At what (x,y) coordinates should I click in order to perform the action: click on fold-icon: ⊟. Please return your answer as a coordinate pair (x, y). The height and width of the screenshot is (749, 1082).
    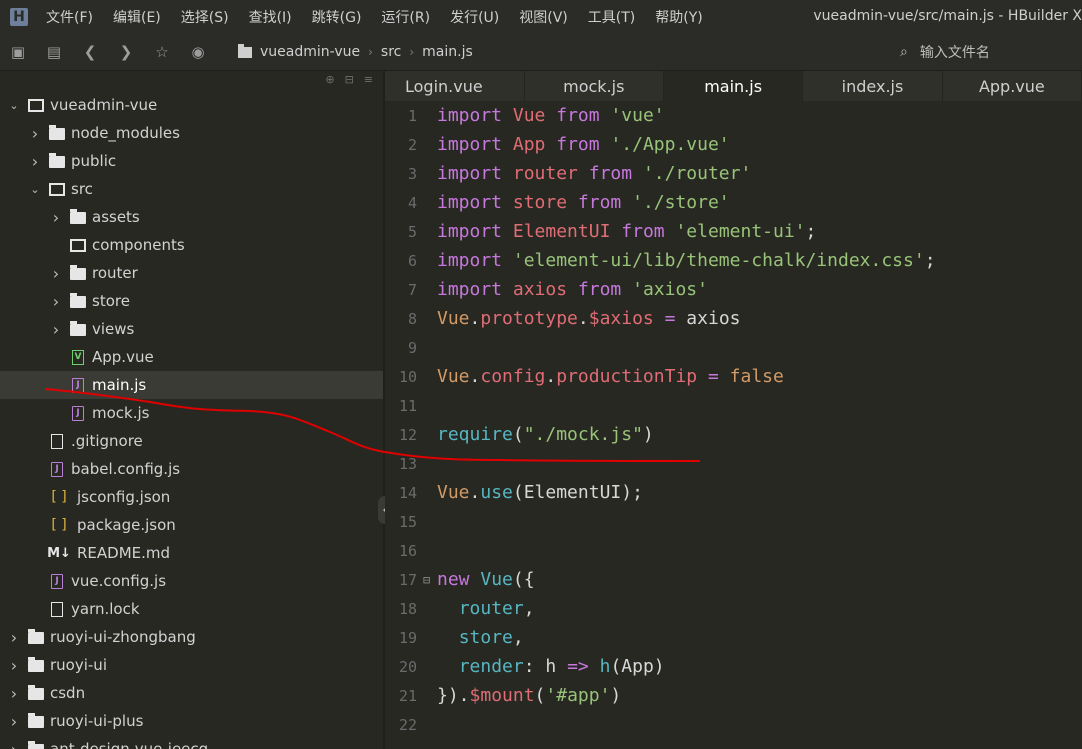
    Looking at the image, I should click on (426, 580).